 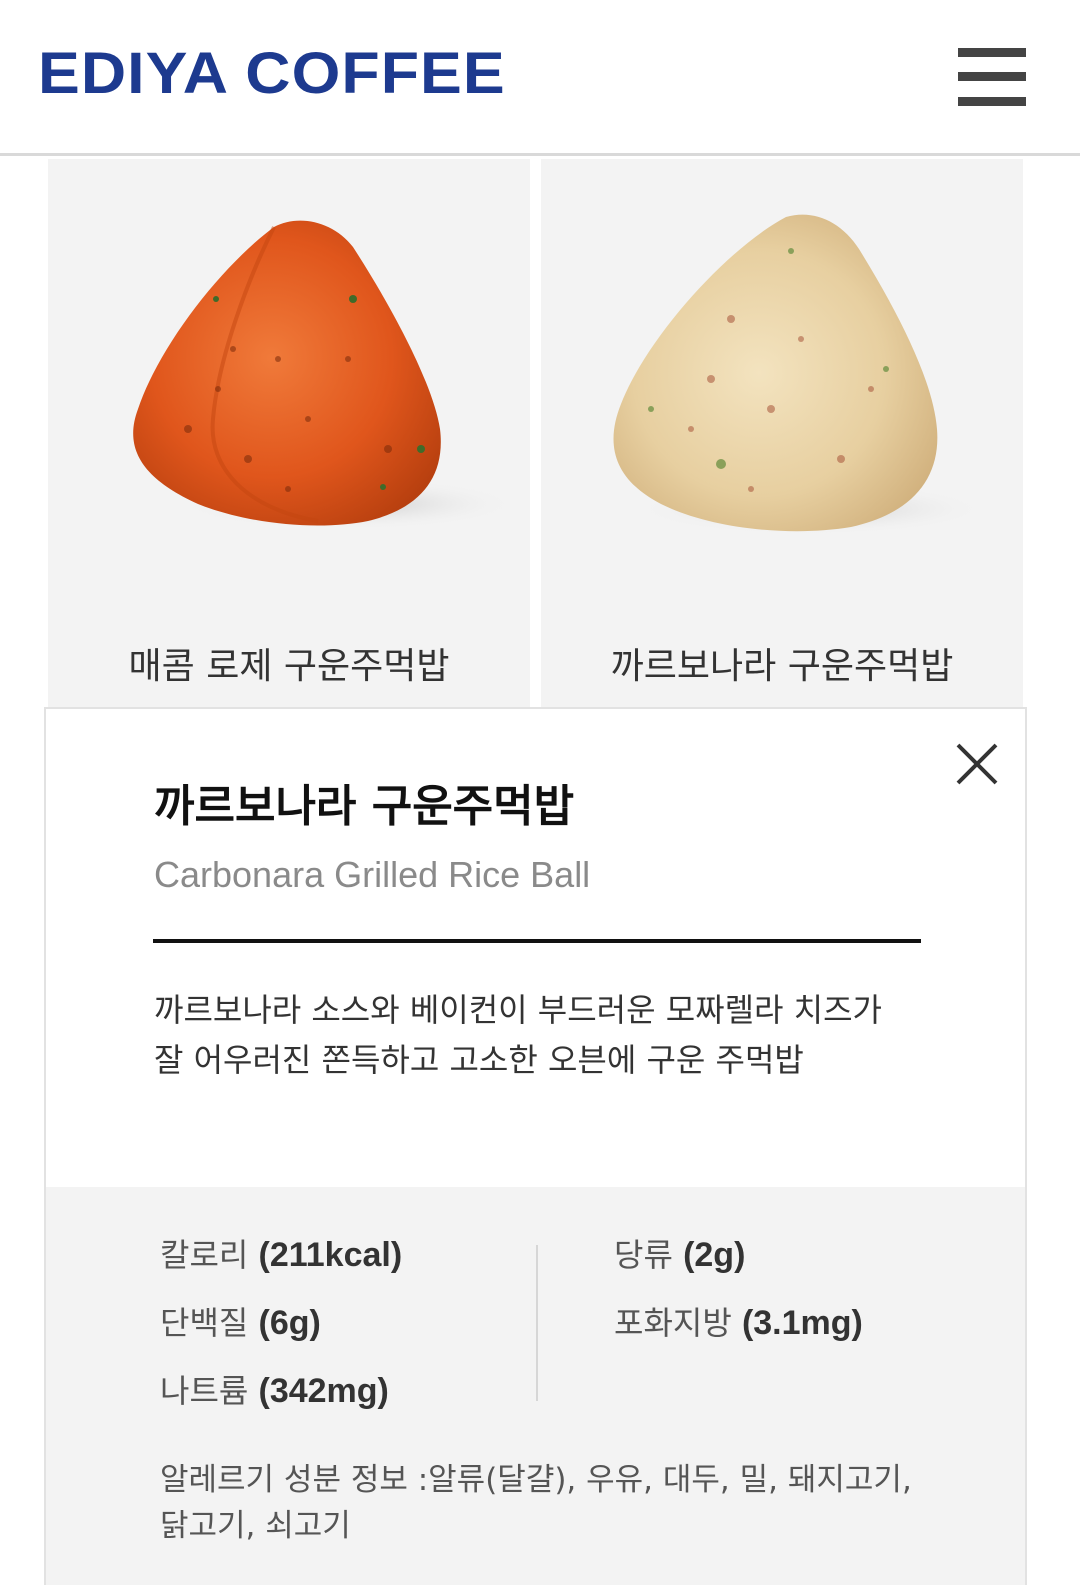 I want to click on nutrition-label: 나트륨, so click(x=204, y=1391).